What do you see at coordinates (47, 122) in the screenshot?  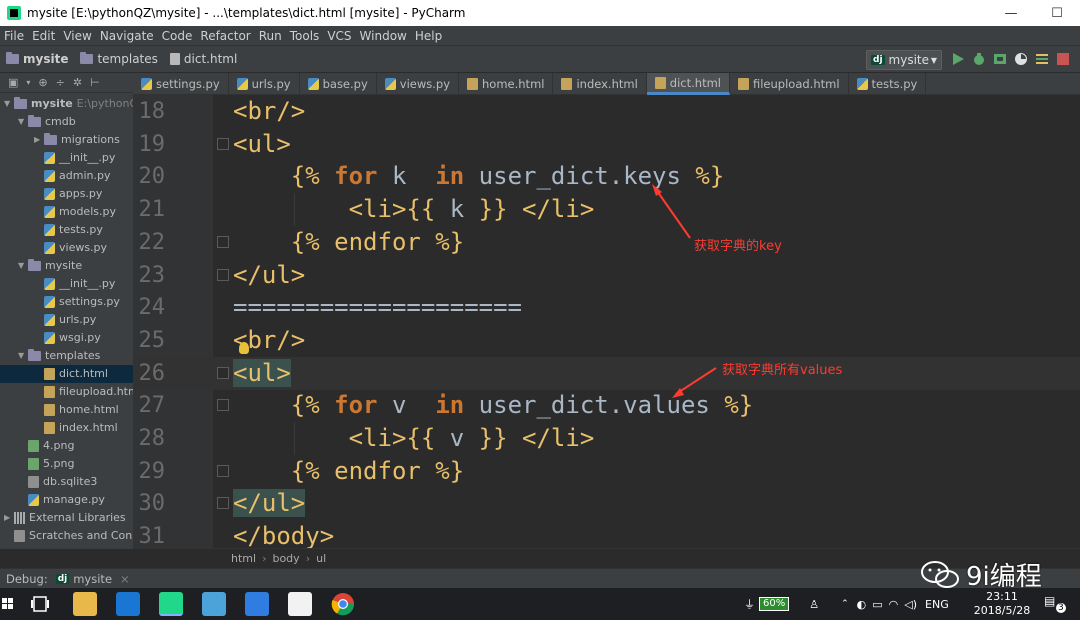 I see `project-tree-item: ▼ cmdb` at bounding box center [47, 122].